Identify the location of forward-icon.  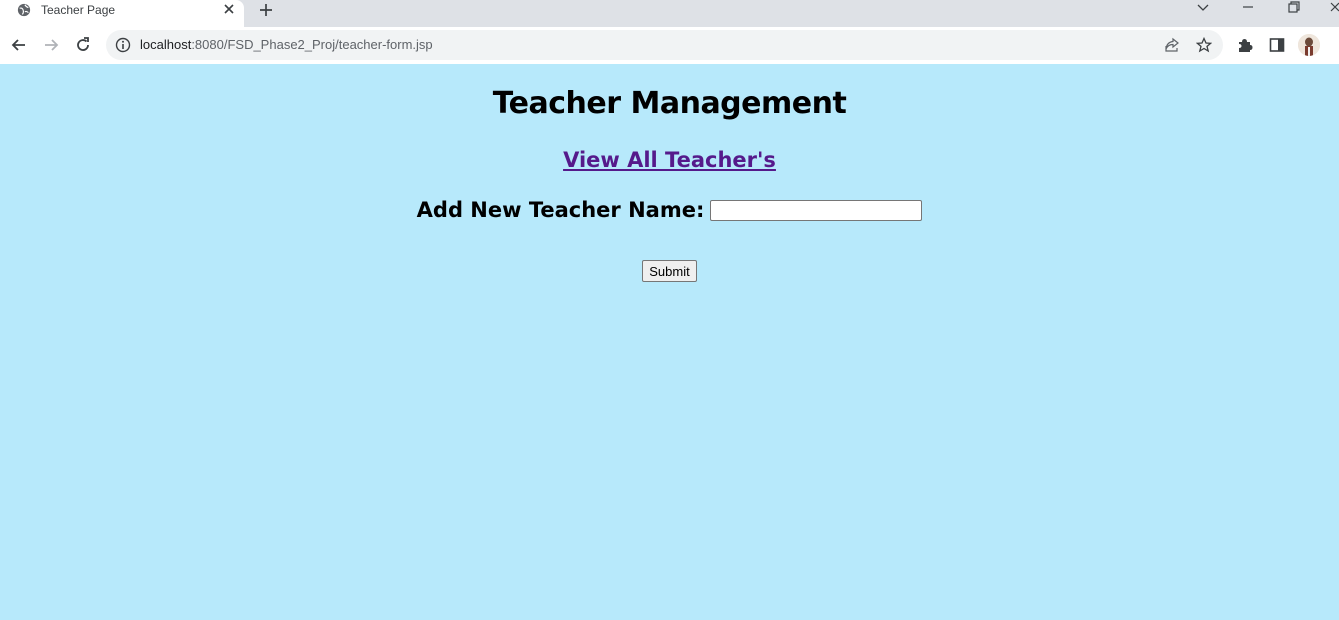
(51, 45).